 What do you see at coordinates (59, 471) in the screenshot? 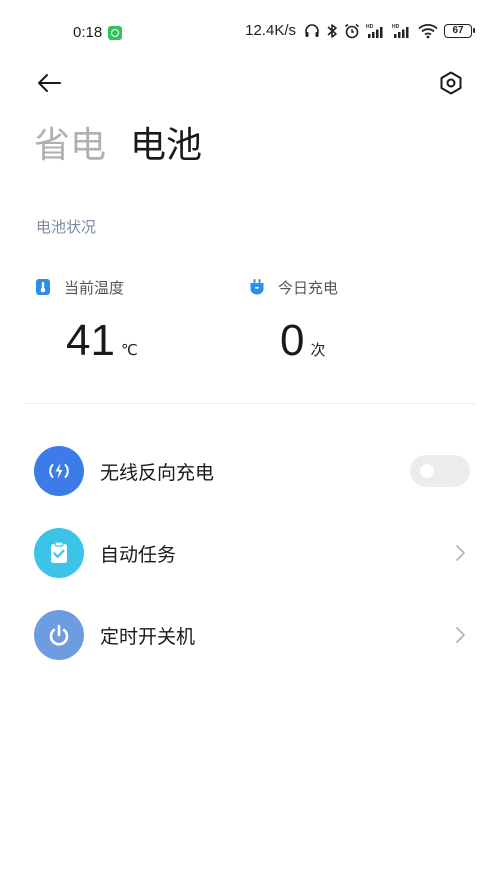
I see `wireless-charging-icon` at bounding box center [59, 471].